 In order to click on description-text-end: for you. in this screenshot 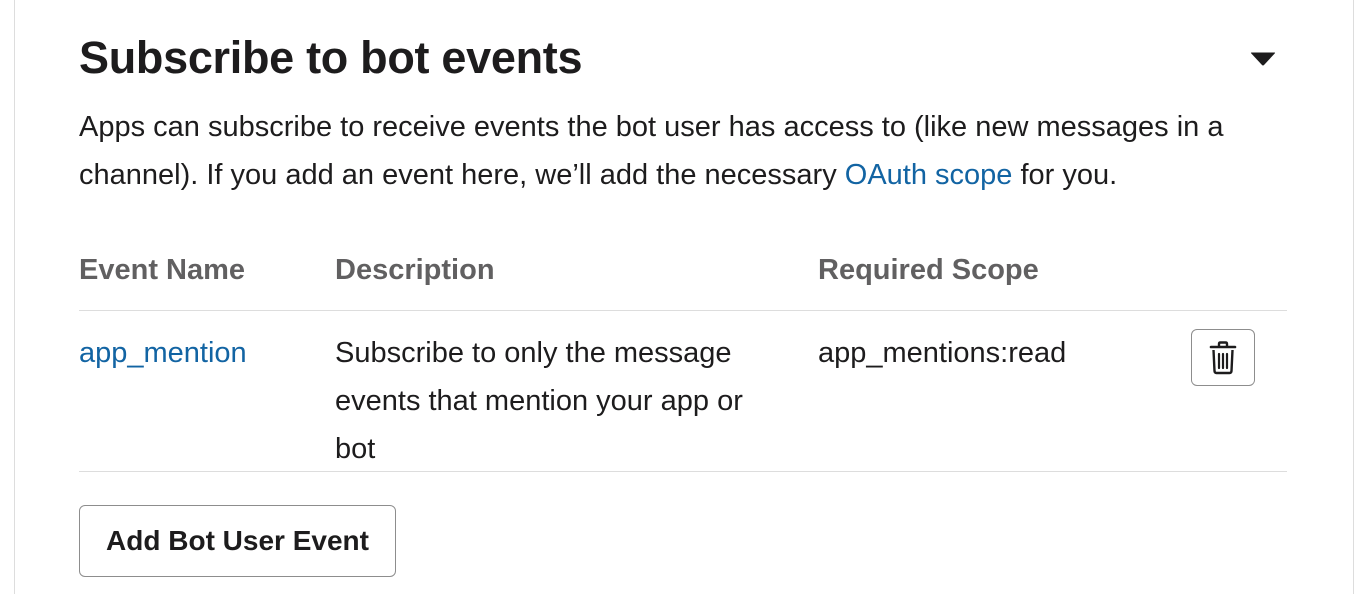, I will do `click(1065, 175)`.